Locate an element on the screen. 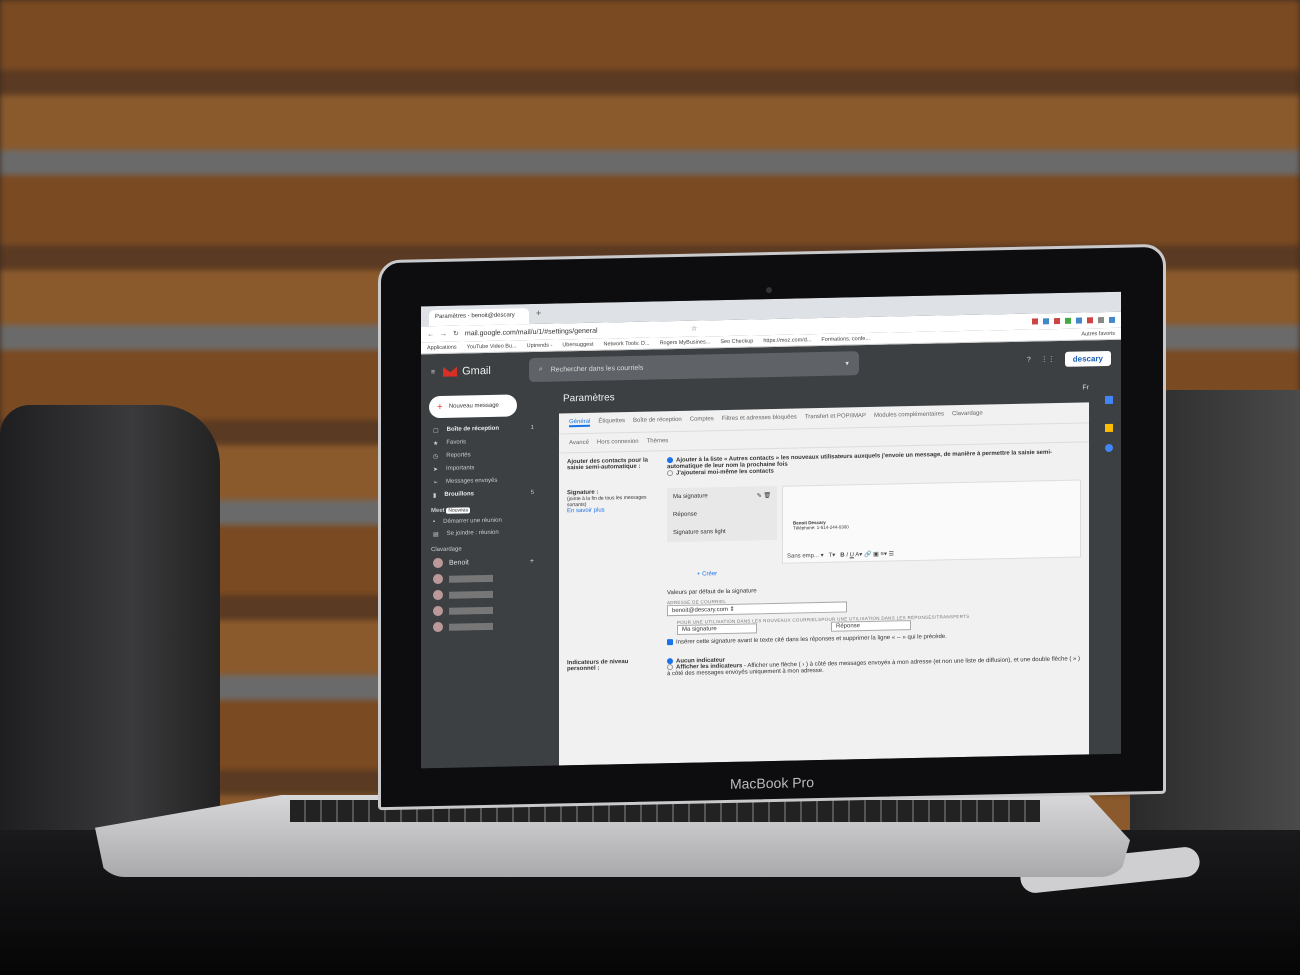  signature-item: Ma signature ✎ 🗑 is located at coordinates (722, 496).